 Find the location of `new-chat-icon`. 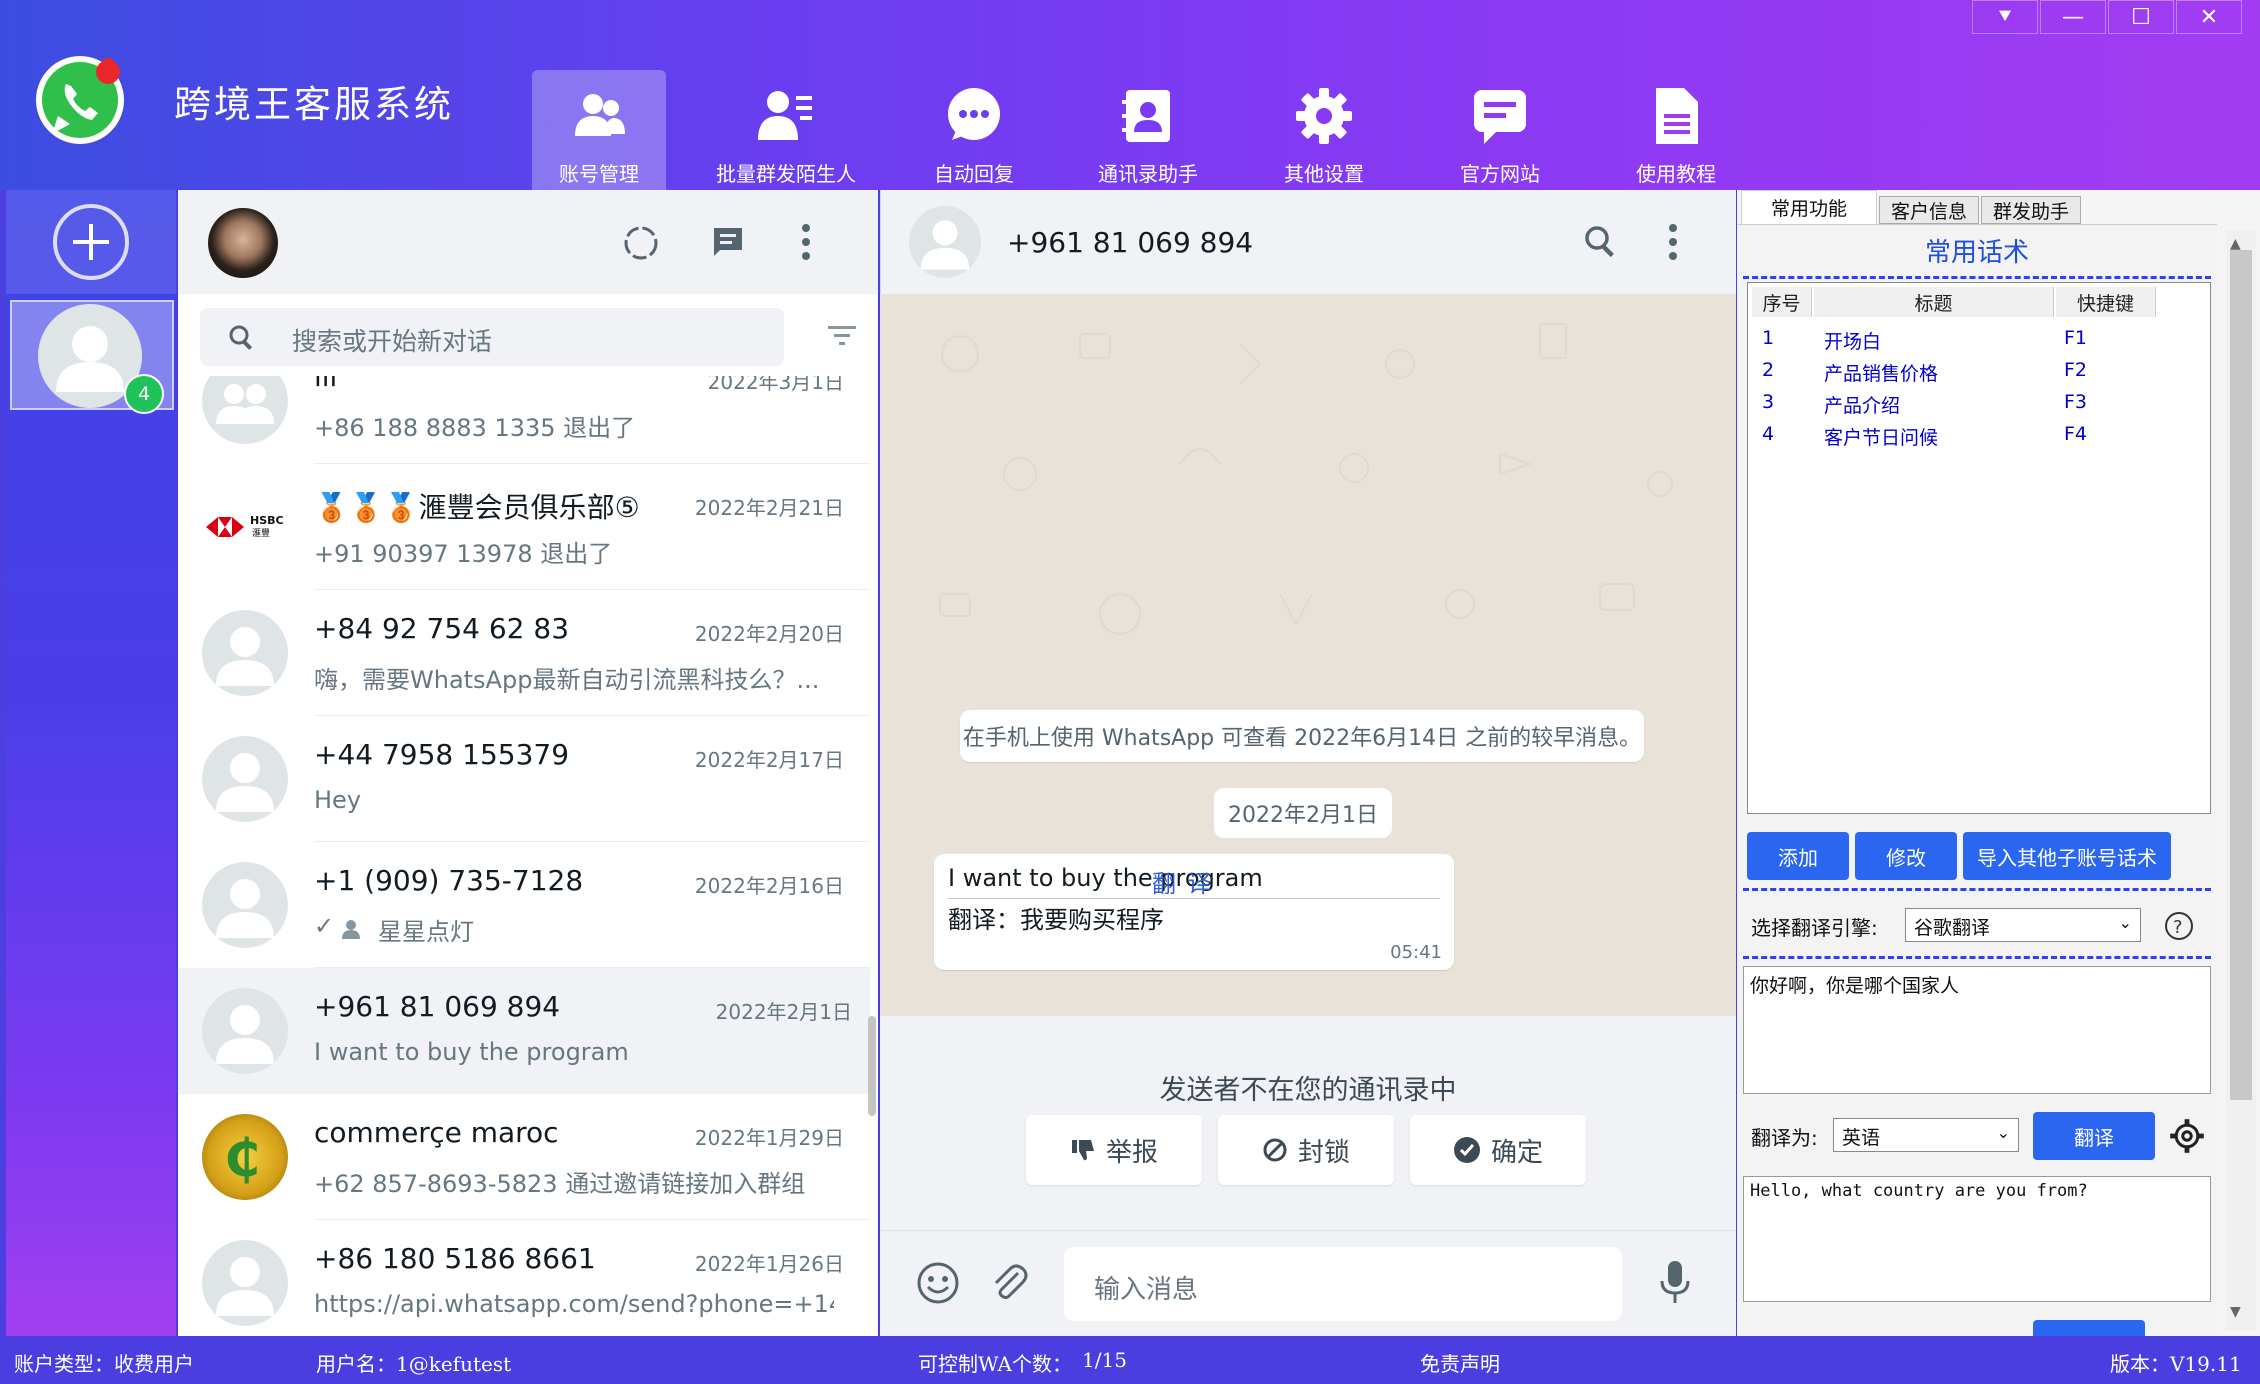

new-chat-icon is located at coordinates (728, 242).